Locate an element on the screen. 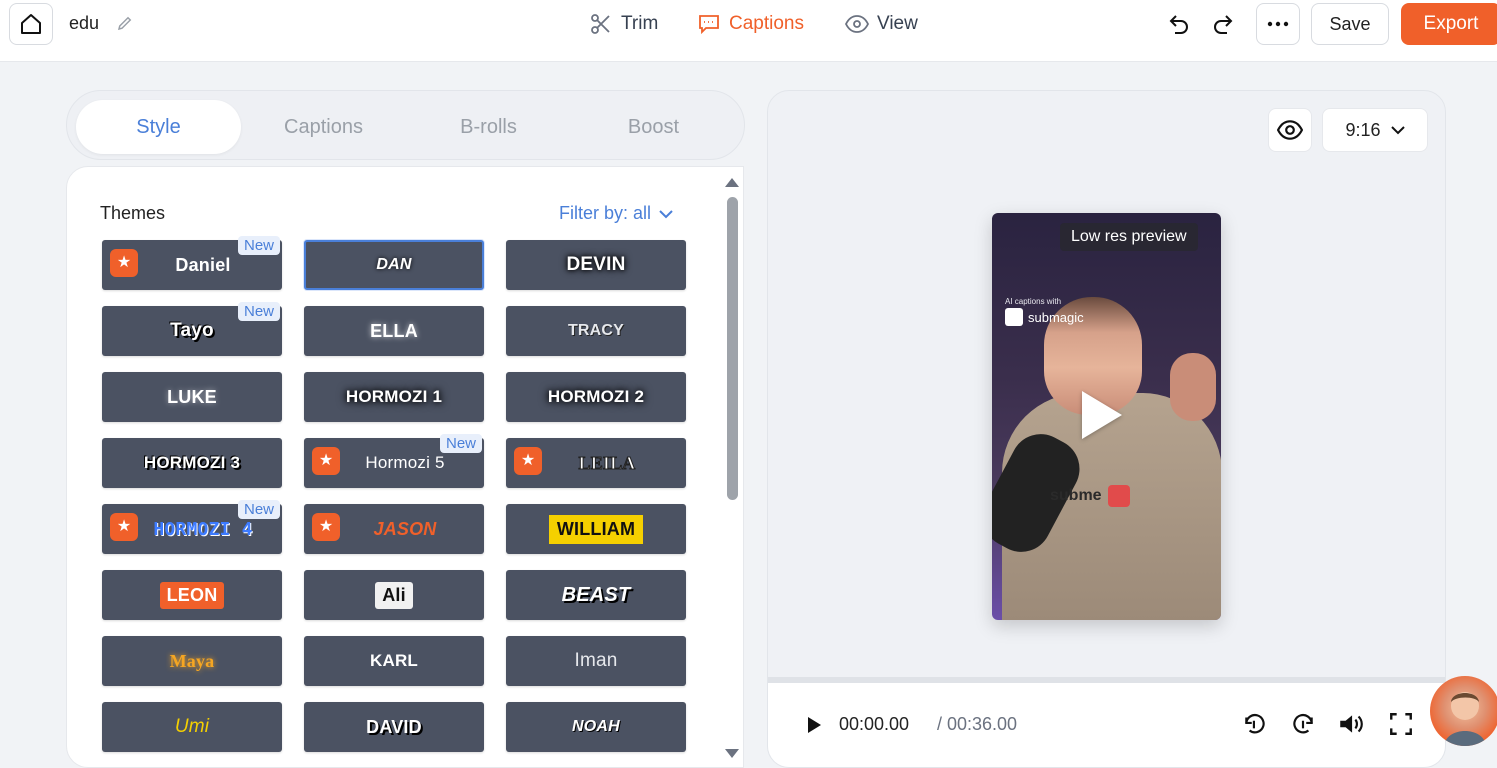  tab-boost: Boost is located at coordinates (653, 127).